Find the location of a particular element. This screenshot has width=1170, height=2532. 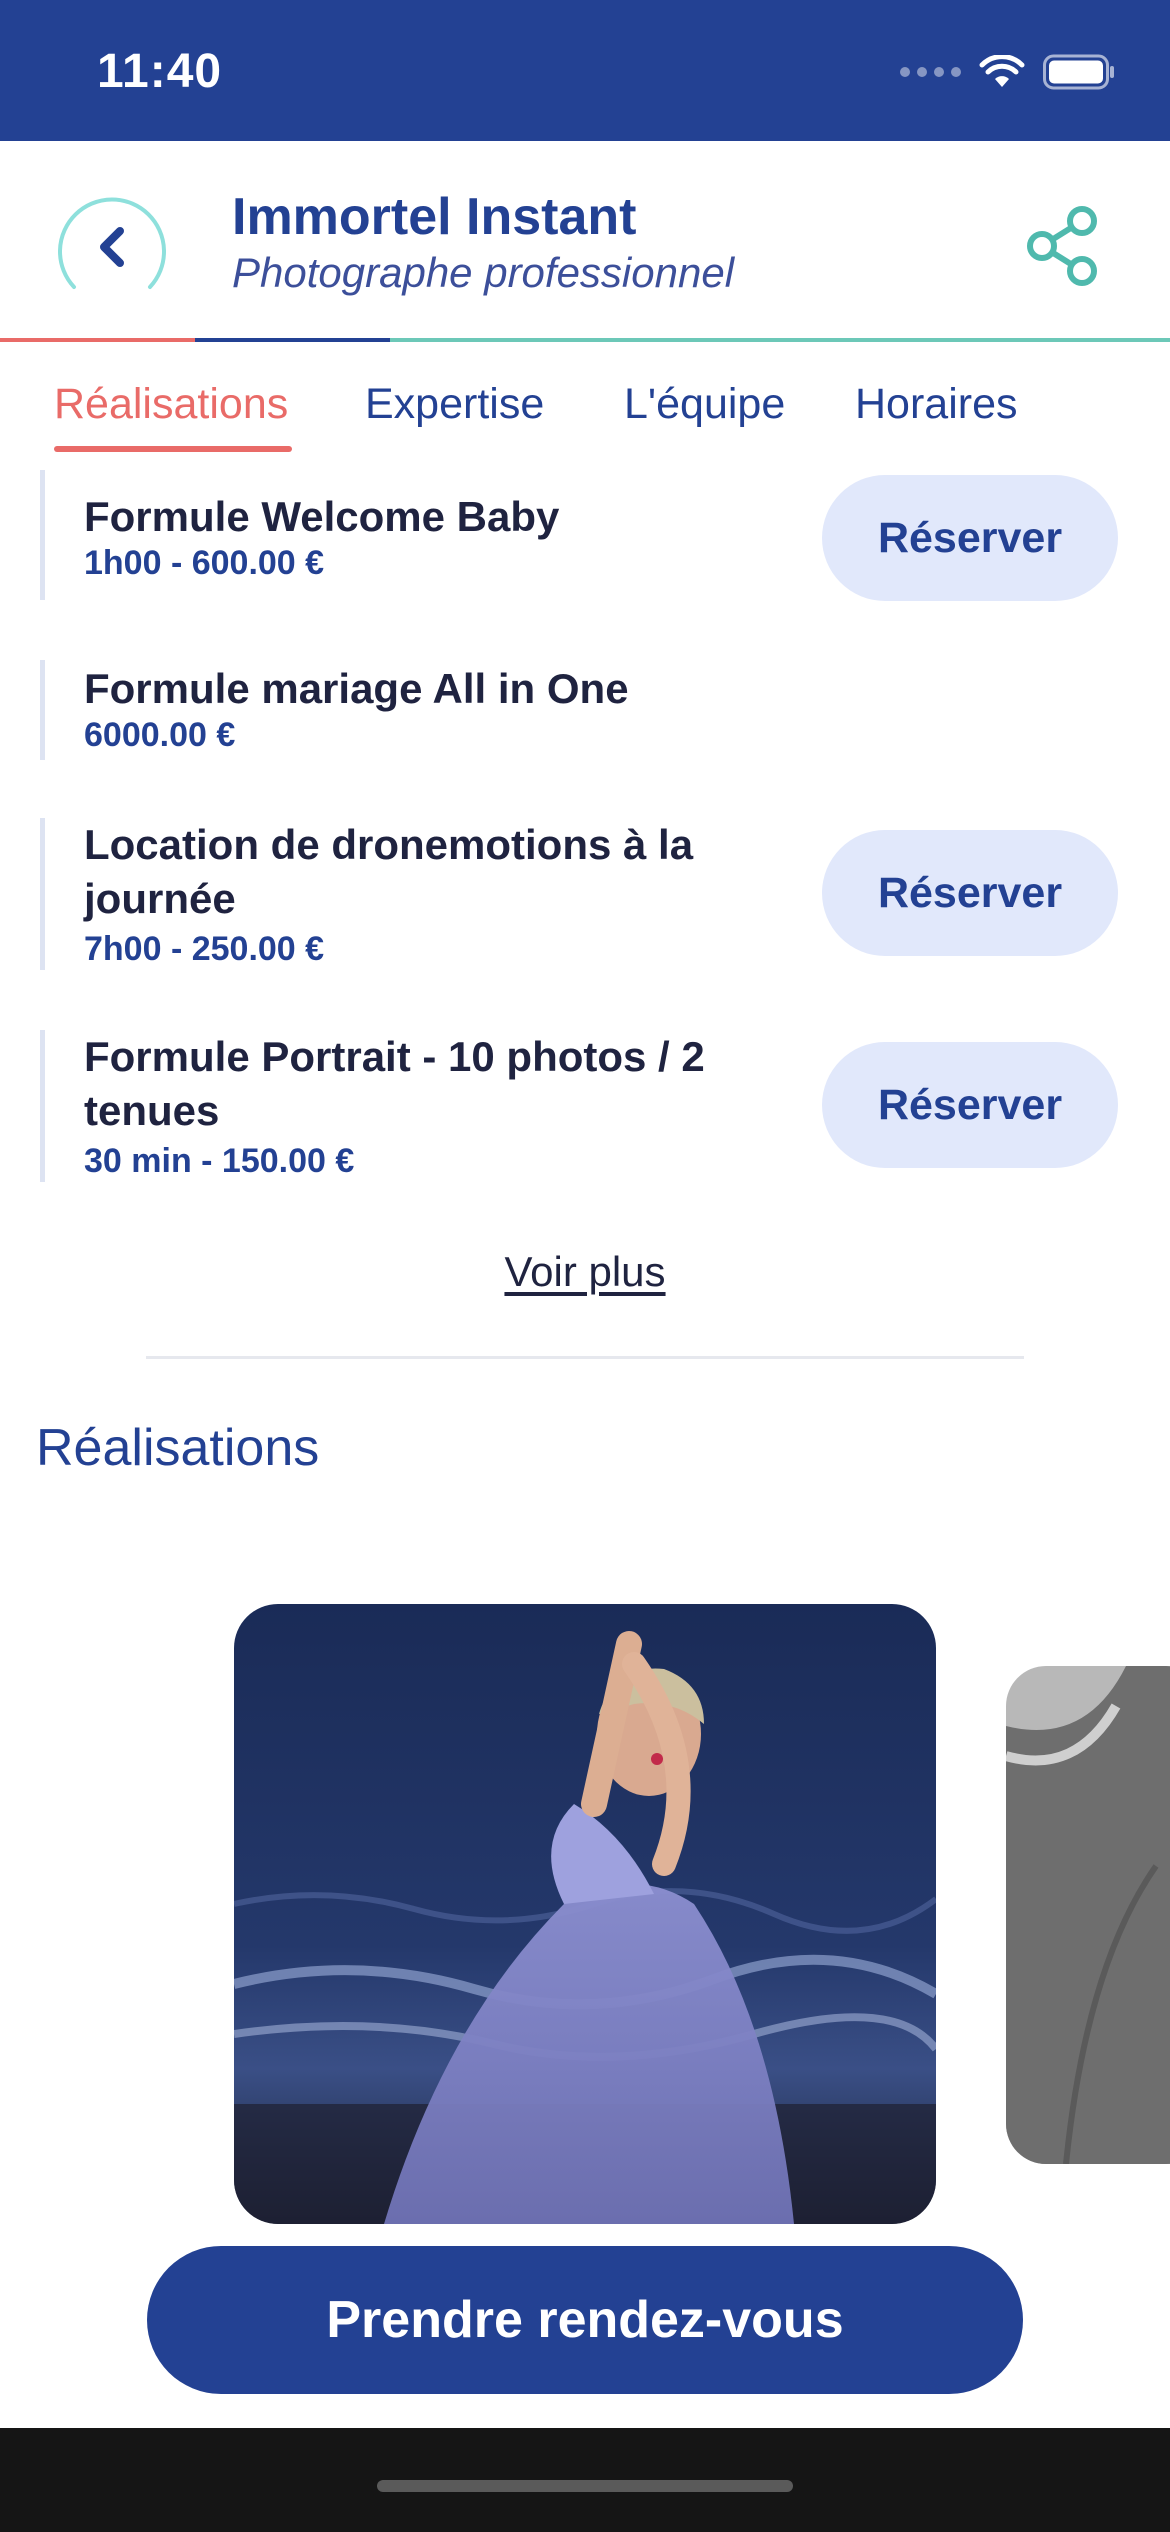

gallery-title: Réalisations is located at coordinates (178, 1448).